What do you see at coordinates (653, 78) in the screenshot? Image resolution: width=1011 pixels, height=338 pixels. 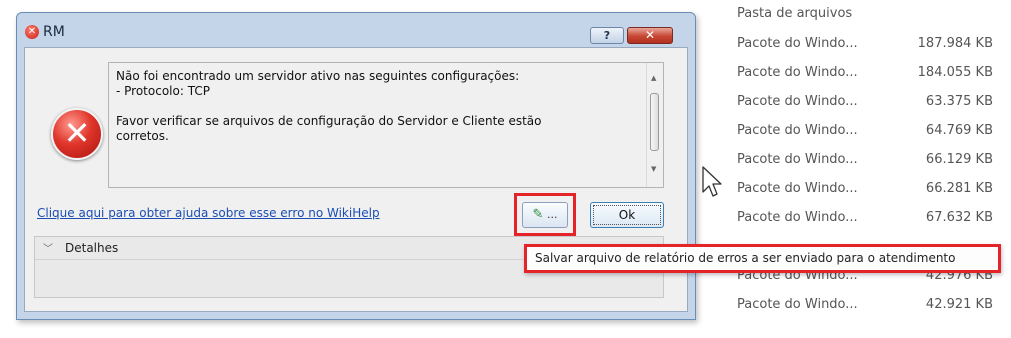 I see `scroll-up-arrow-icon: ▲` at bounding box center [653, 78].